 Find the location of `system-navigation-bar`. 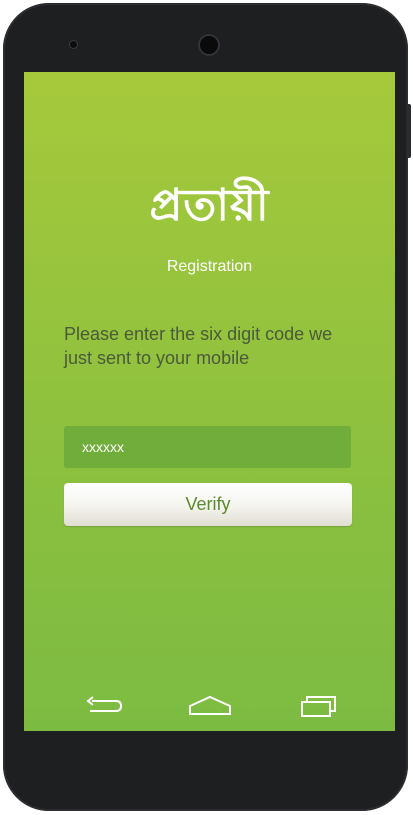

system-navigation-bar is located at coordinates (209, 707).